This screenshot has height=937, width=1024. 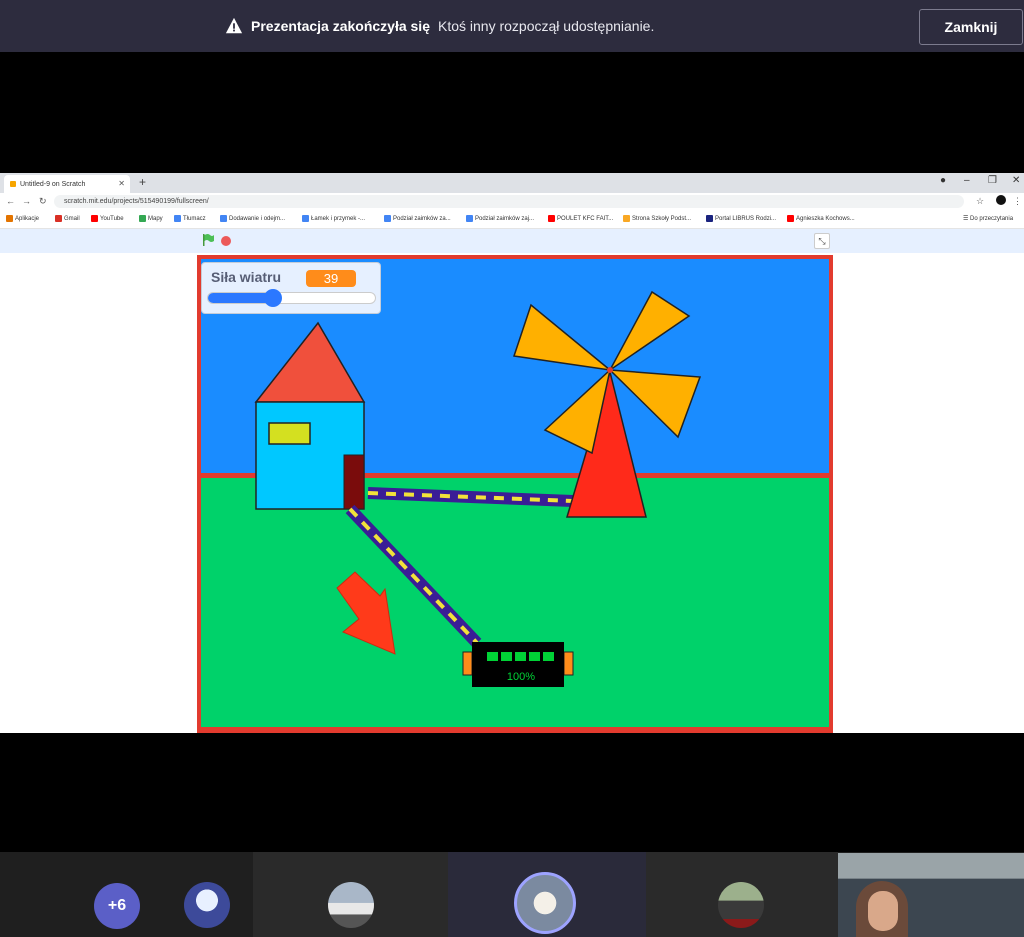 What do you see at coordinates (470, 497) in the screenshot?
I see `cable-to-windmill` at bounding box center [470, 497].